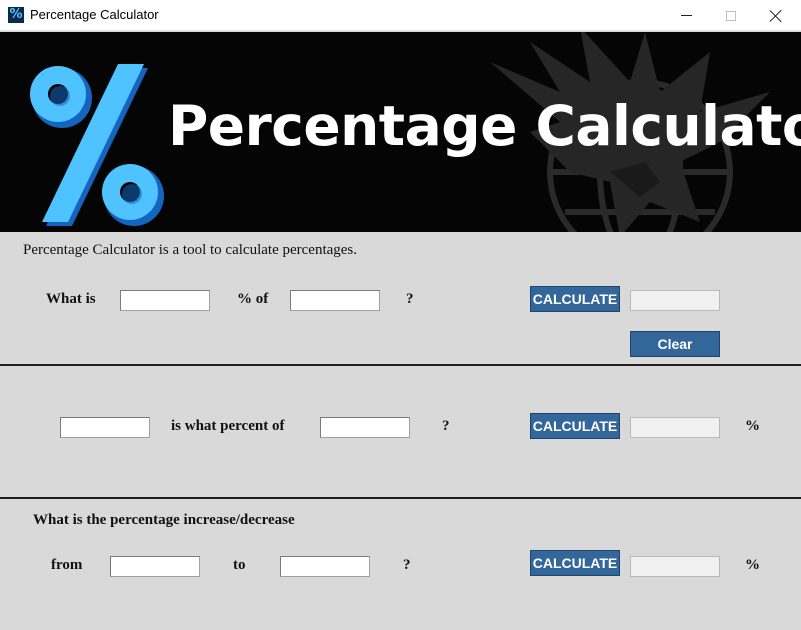 The width and height of the screenshot is (801, 630). What do you see at coordinates (164, 520) in the screenshot?
I see `percent-change-heading: What is the percentage increase/decrease` at bounding box center [164, 520].